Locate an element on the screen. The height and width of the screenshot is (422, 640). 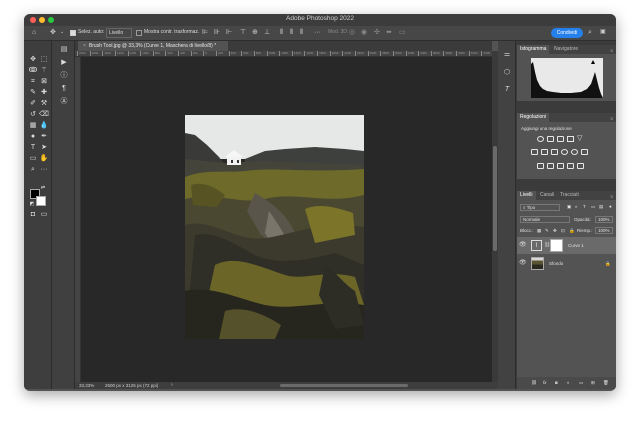
channel-mixer-icon is located at coordinates (574, 152).